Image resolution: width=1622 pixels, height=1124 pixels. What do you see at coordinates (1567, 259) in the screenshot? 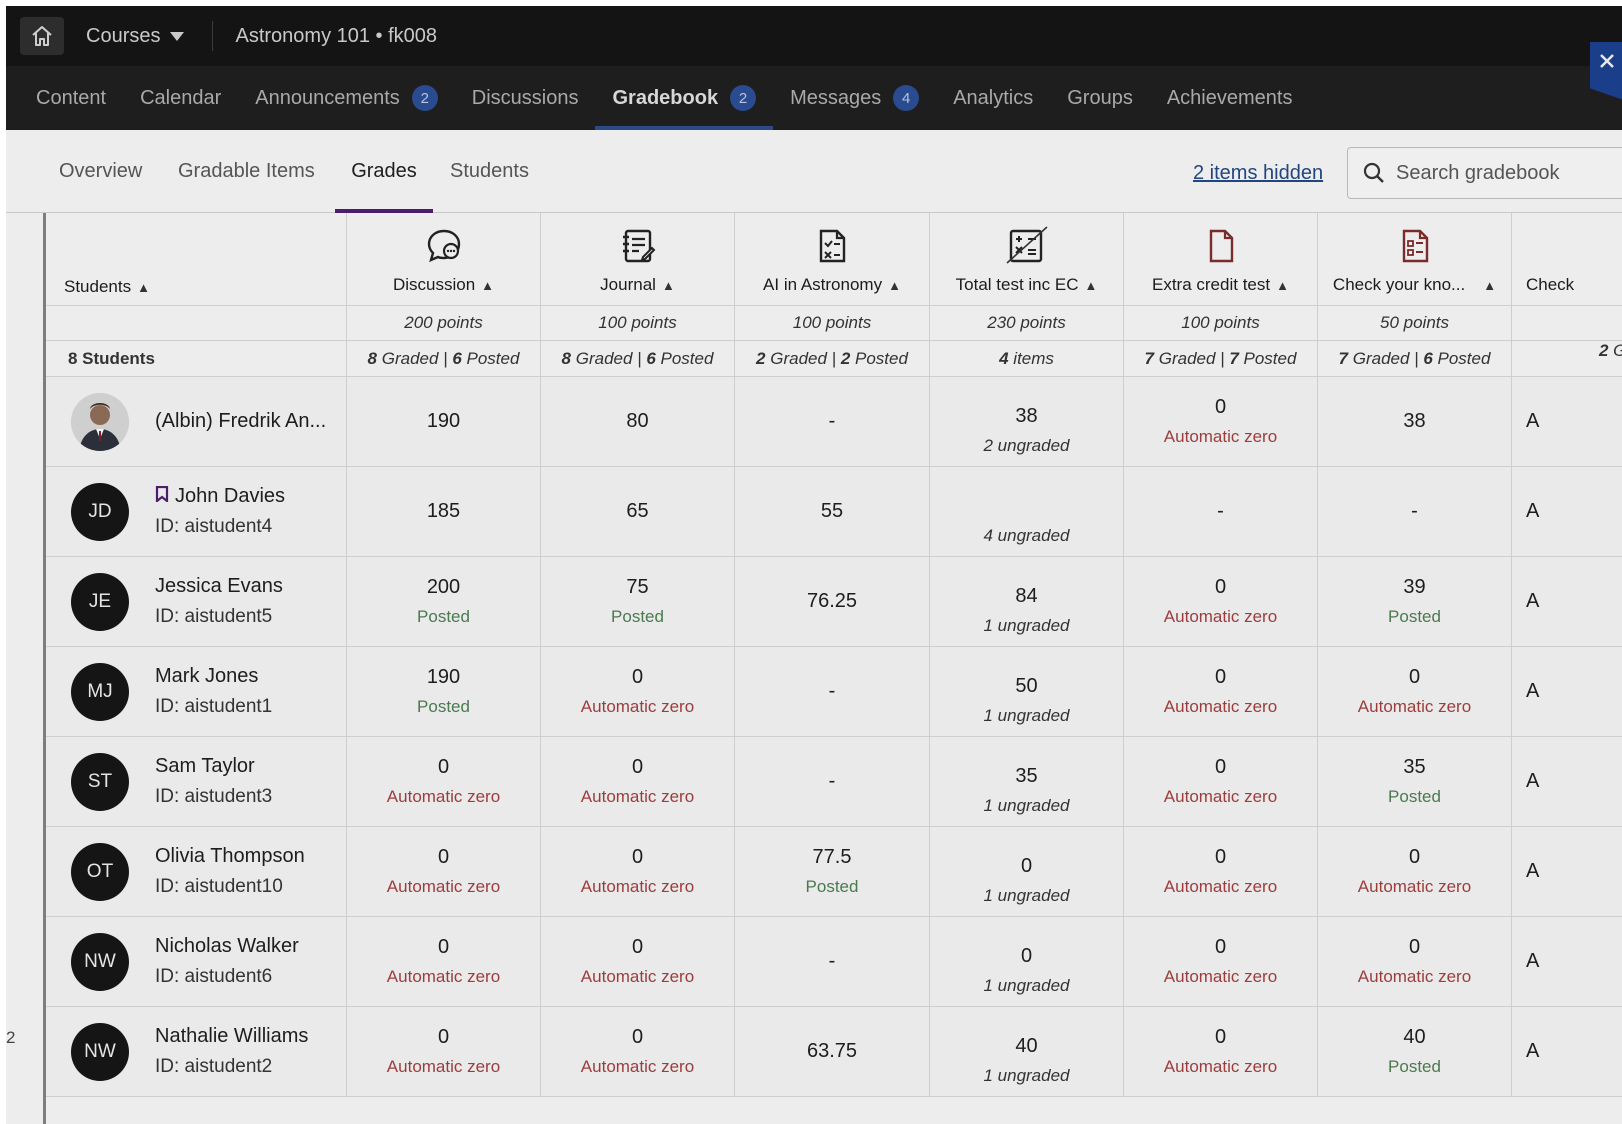
I see `column-header-check: Check` at bounding box center [1567, 259].